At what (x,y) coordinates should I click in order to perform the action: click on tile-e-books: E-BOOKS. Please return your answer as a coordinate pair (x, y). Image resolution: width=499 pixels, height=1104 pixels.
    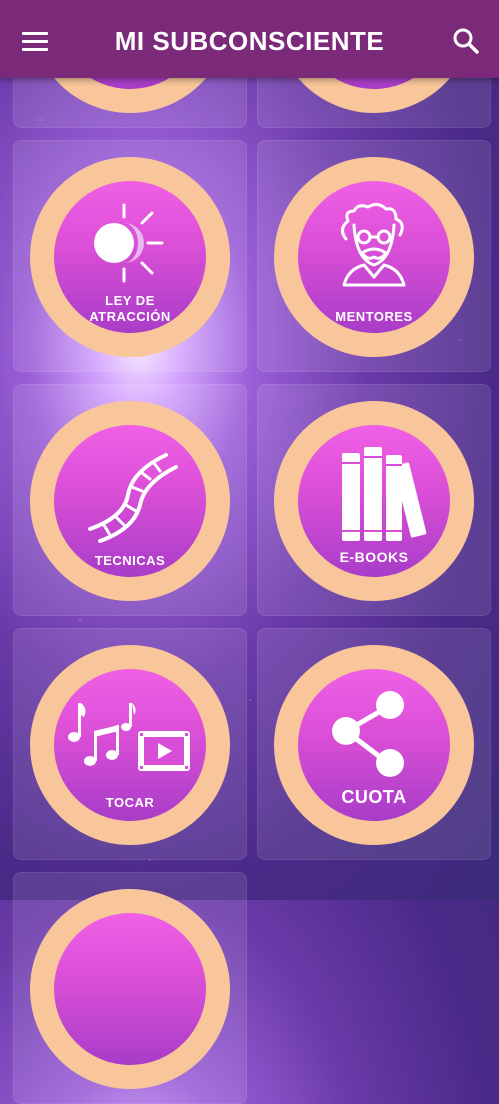
    Looking at the image, I should click on (374, 500).